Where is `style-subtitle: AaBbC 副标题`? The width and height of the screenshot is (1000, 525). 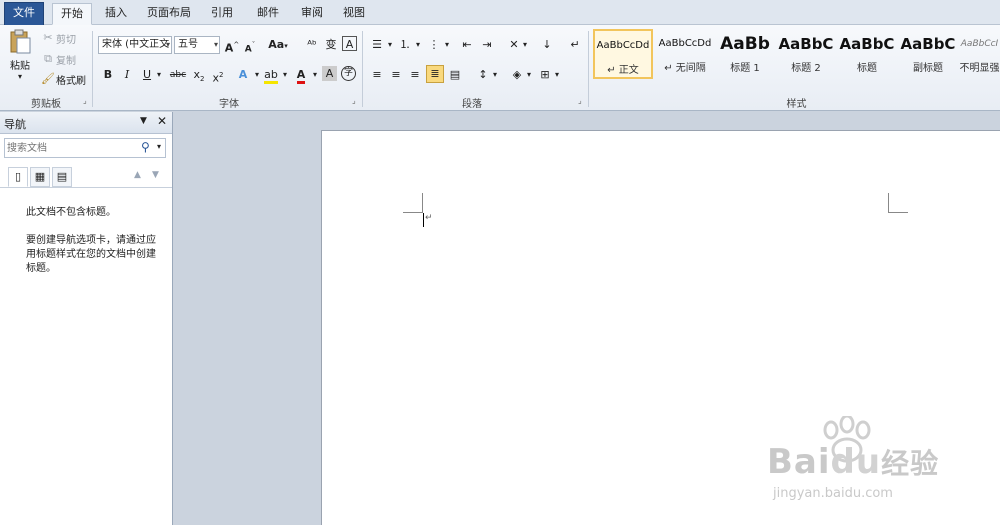
style-subtitle: AaBbC 副标题 is located at coordinates (928, 54).